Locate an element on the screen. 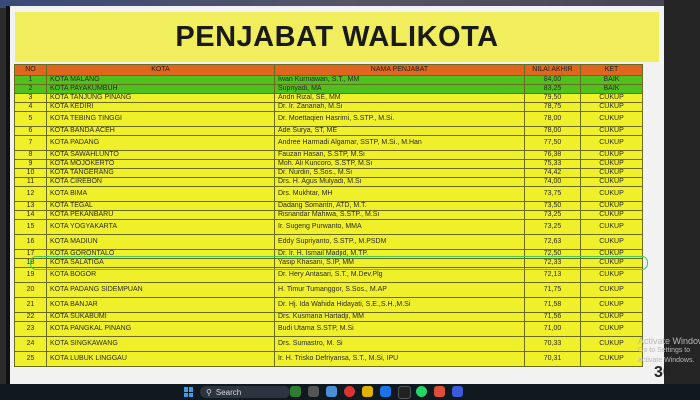 This screenshot has width=700, height=400. cell-nilai-akhir: 73,50 is located at coordinates (552, 206).